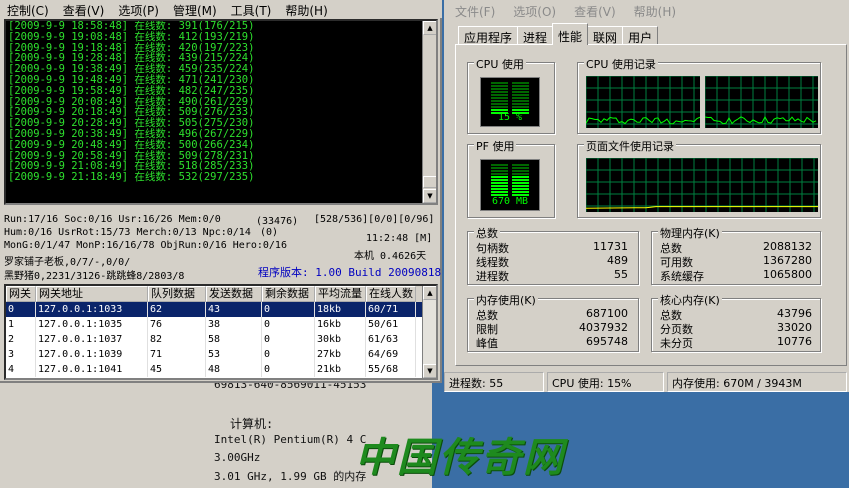  Describe the element at coordinates (682, 276) in the screenshot. I see `phys-cache-label: 系统缓存` at that location.